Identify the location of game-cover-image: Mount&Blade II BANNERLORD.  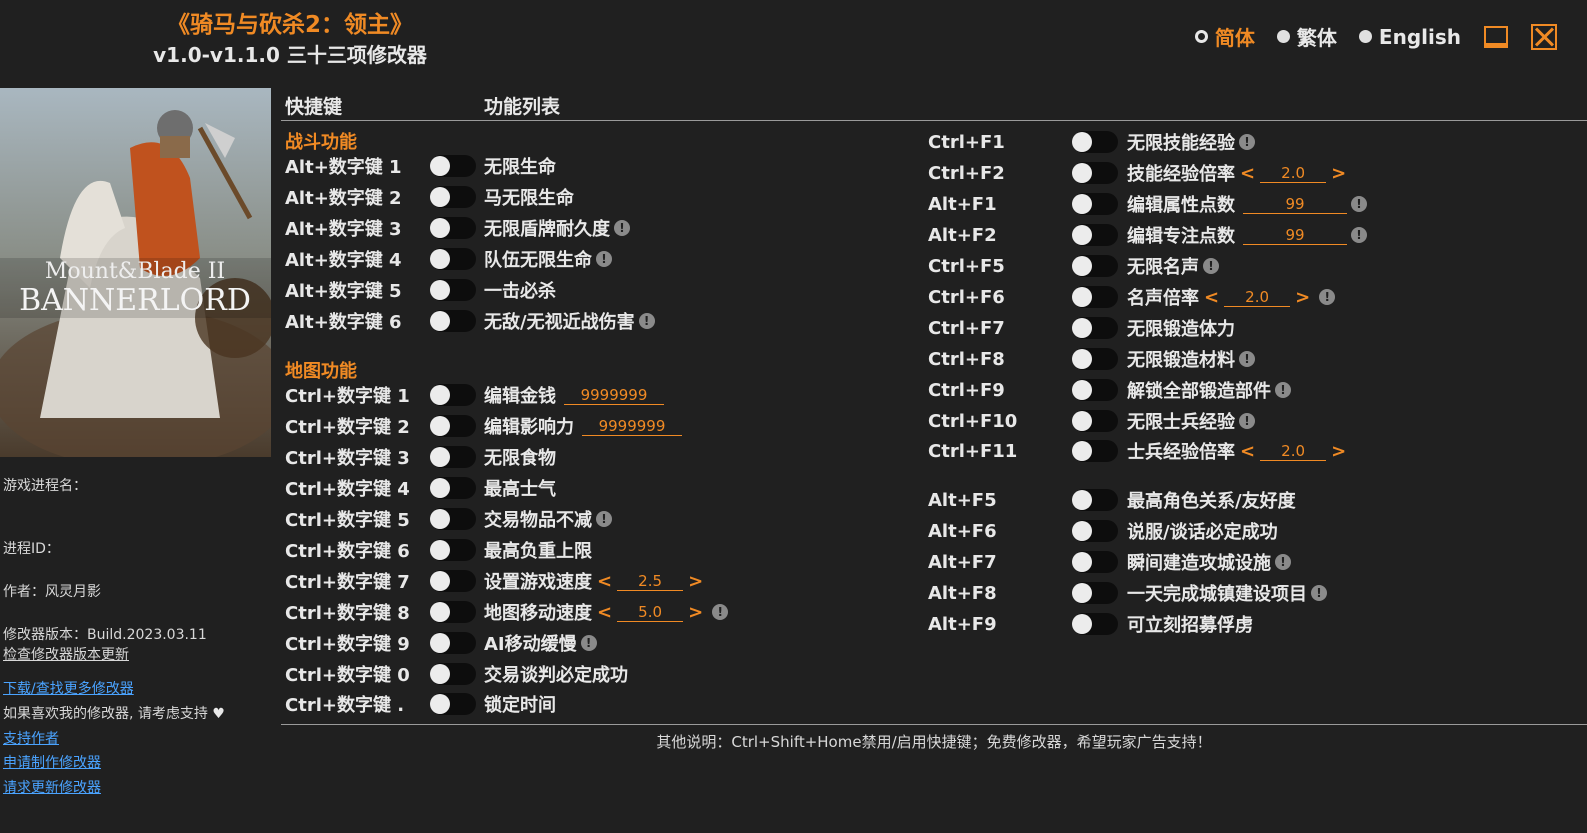
(135, 272).